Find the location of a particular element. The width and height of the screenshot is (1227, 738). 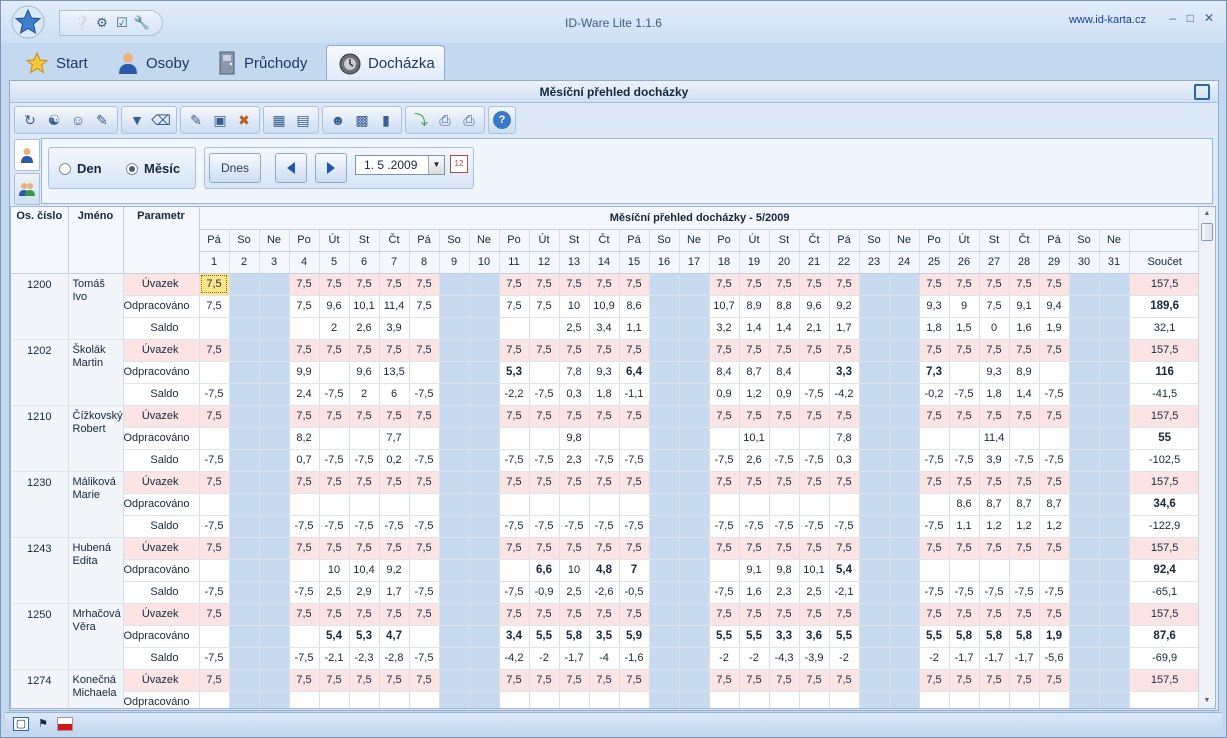

day-value-cell: 3,4 is located at coordinates (514, 636).